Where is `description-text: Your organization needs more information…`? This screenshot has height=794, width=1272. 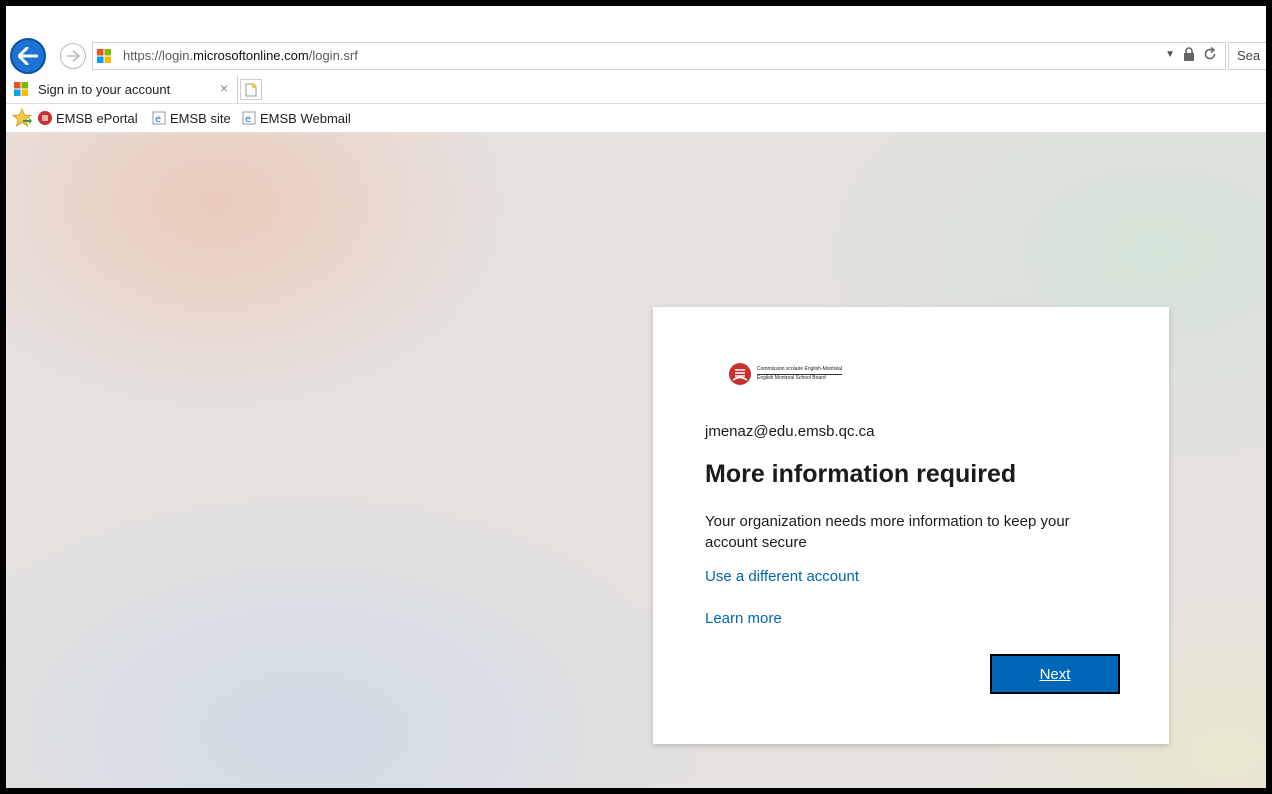
description-text: Your organization needs more information… is located at coordinates (887, 532).